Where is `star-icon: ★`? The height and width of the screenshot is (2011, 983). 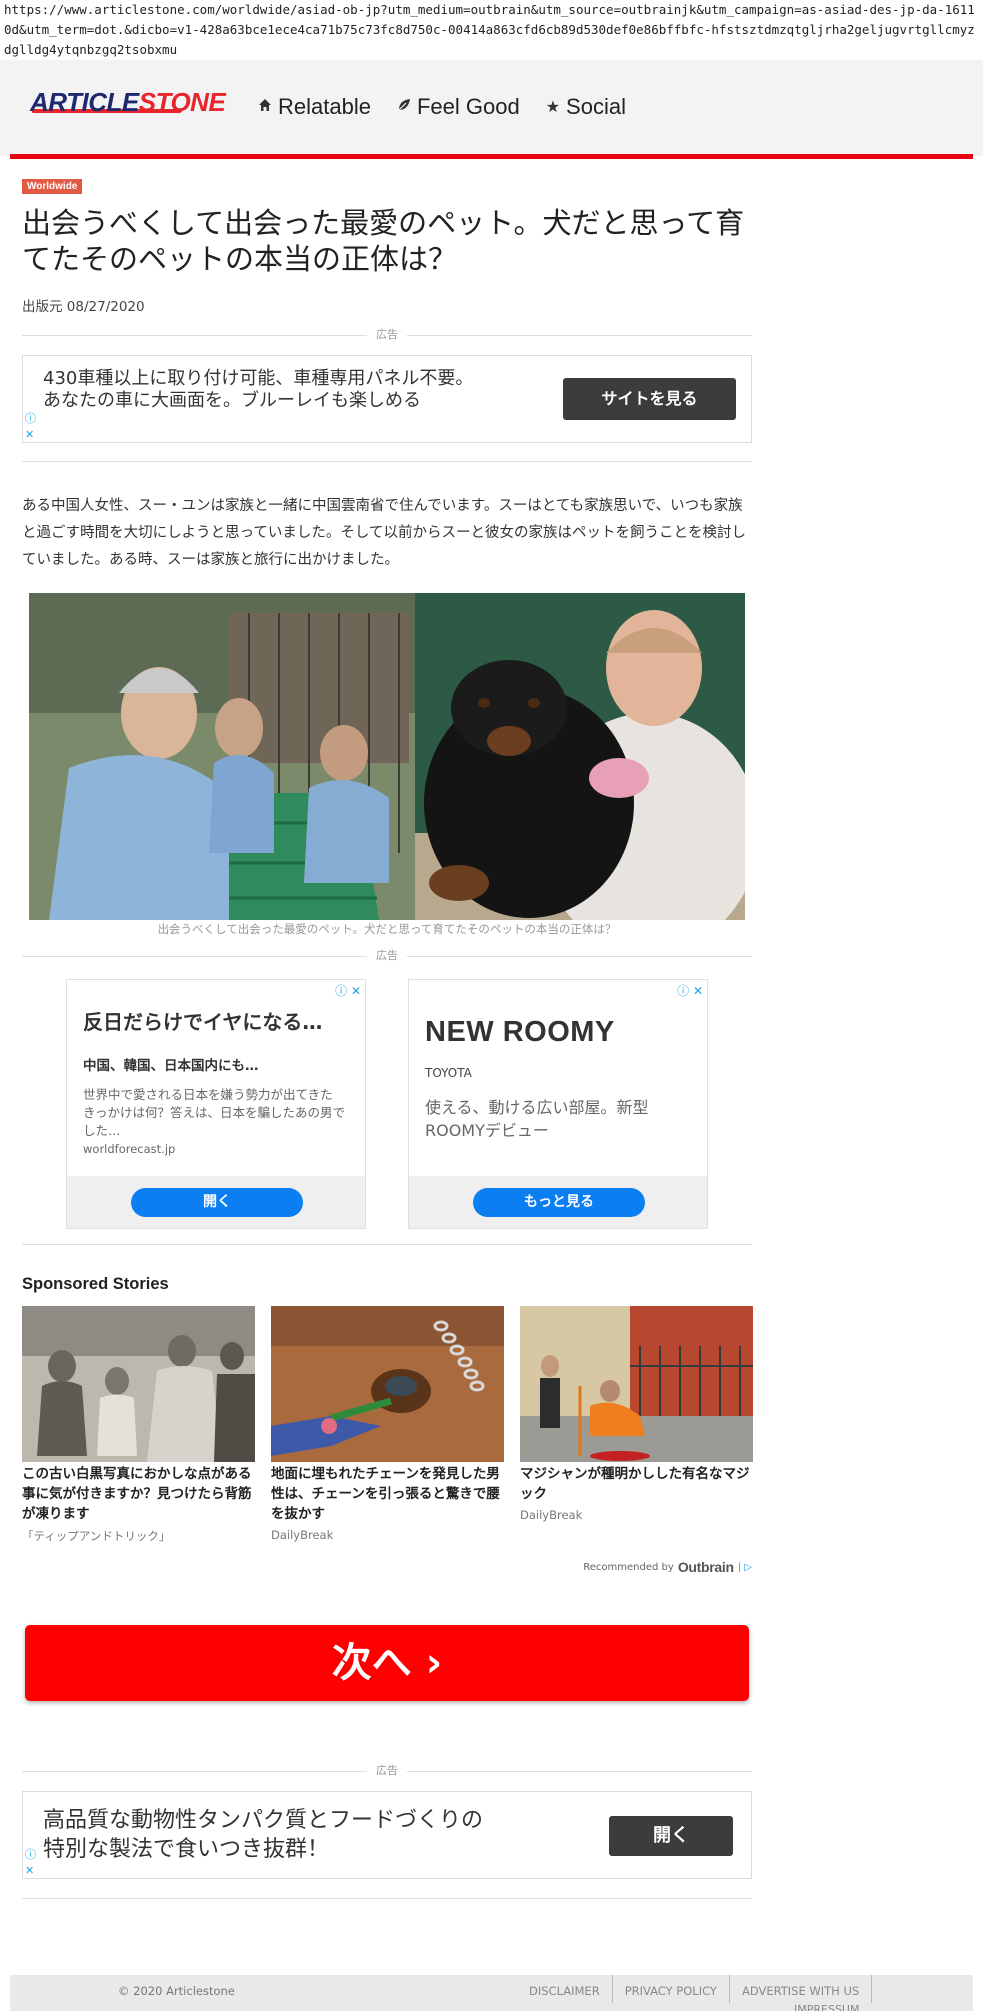
star-icon: ★ is located at coordinates (553, 107).